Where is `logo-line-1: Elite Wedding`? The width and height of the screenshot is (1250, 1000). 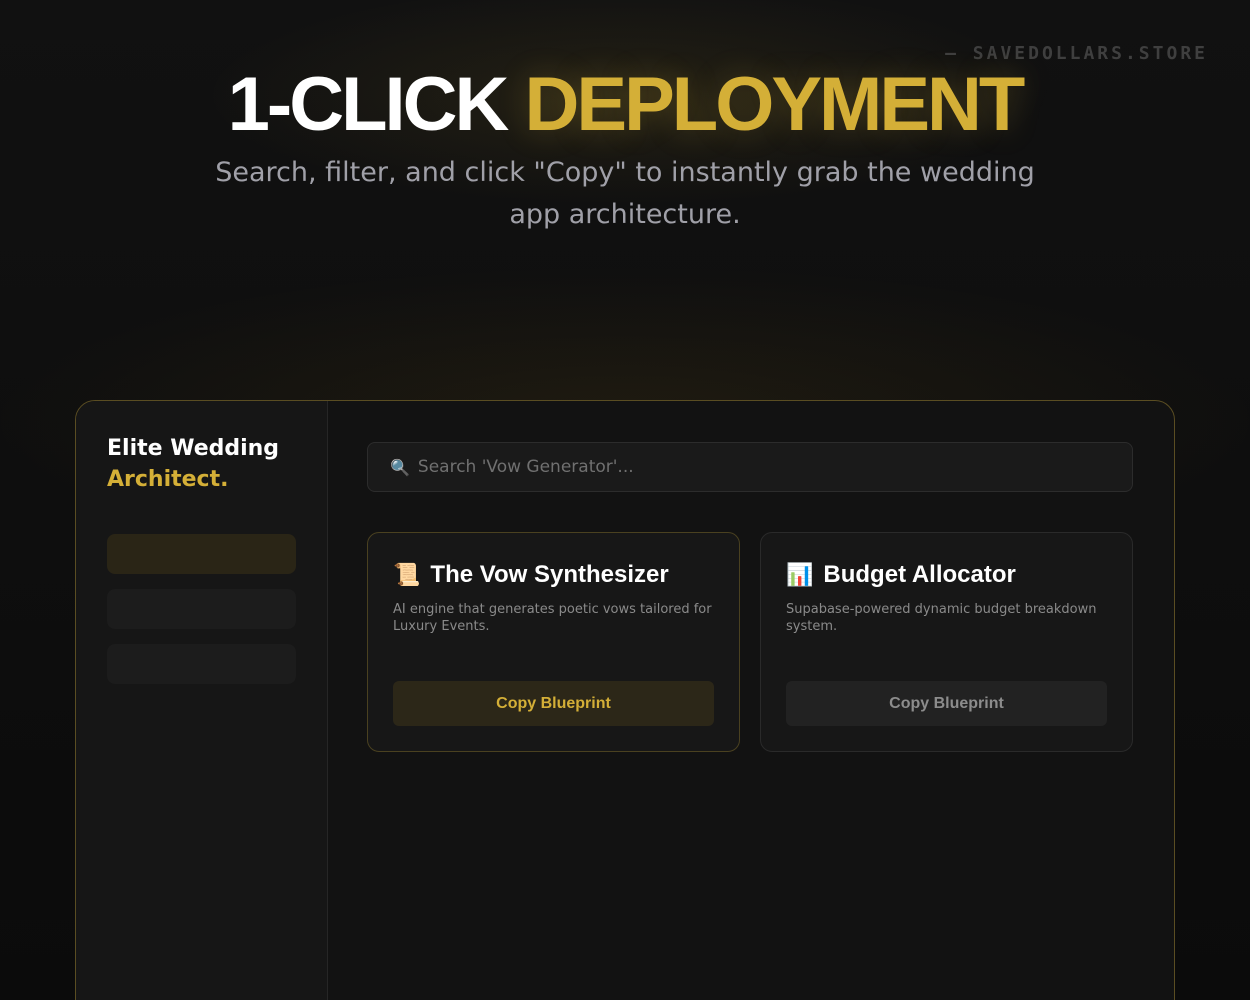
logo-line-1: Elite Wedding is located at coordinates (193, 448).